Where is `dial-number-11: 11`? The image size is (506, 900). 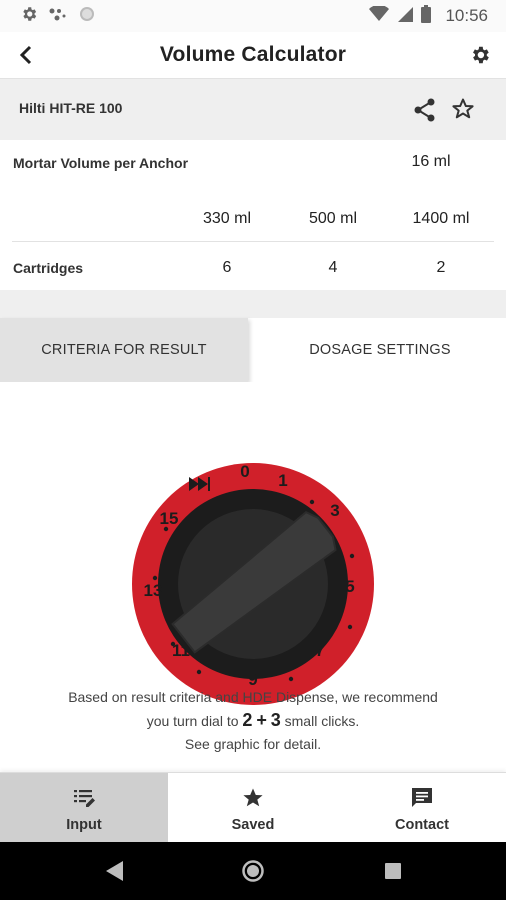 dial-number-11: 11 is located at coordinates (181, 650).